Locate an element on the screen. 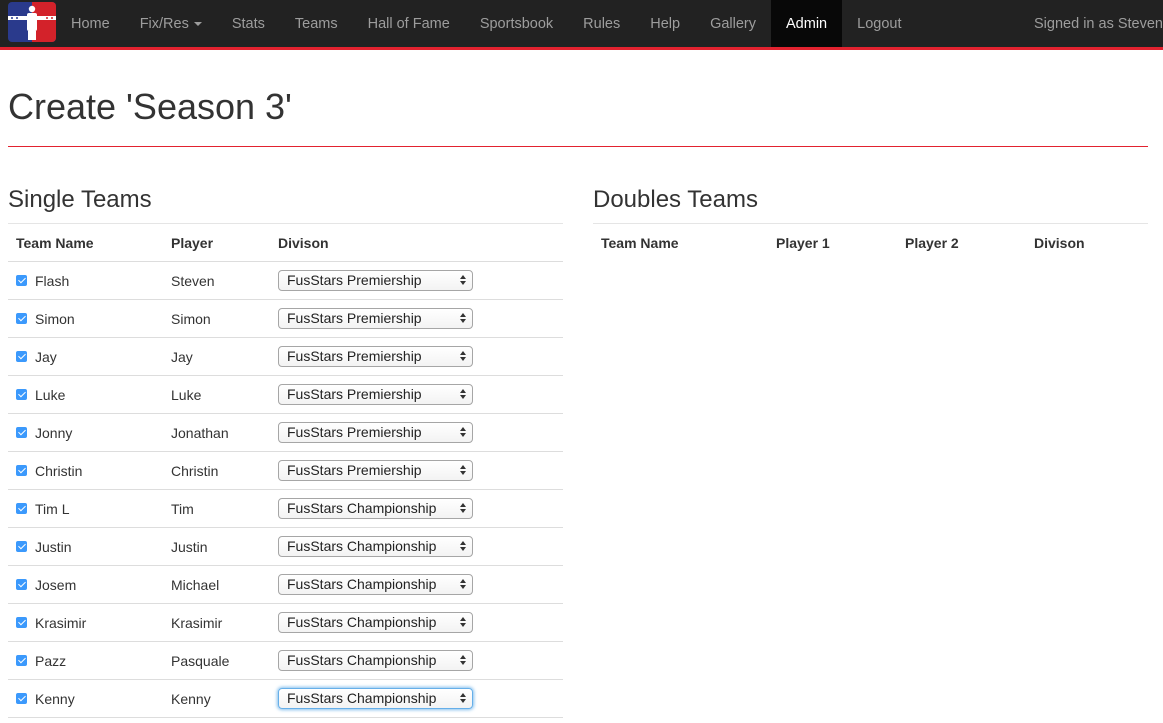 The height and width of the screenshot is (723, 1163). player-cell: Kenny is located at coordinates (216, 698).